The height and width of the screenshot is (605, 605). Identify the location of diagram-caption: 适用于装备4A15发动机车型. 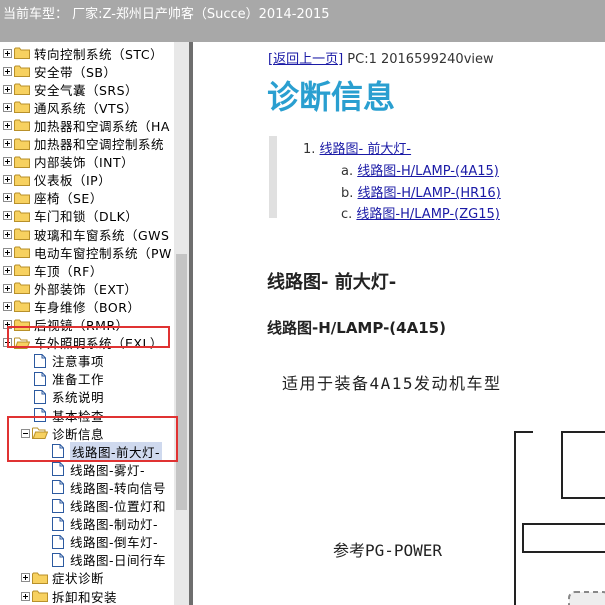
(392, 383).